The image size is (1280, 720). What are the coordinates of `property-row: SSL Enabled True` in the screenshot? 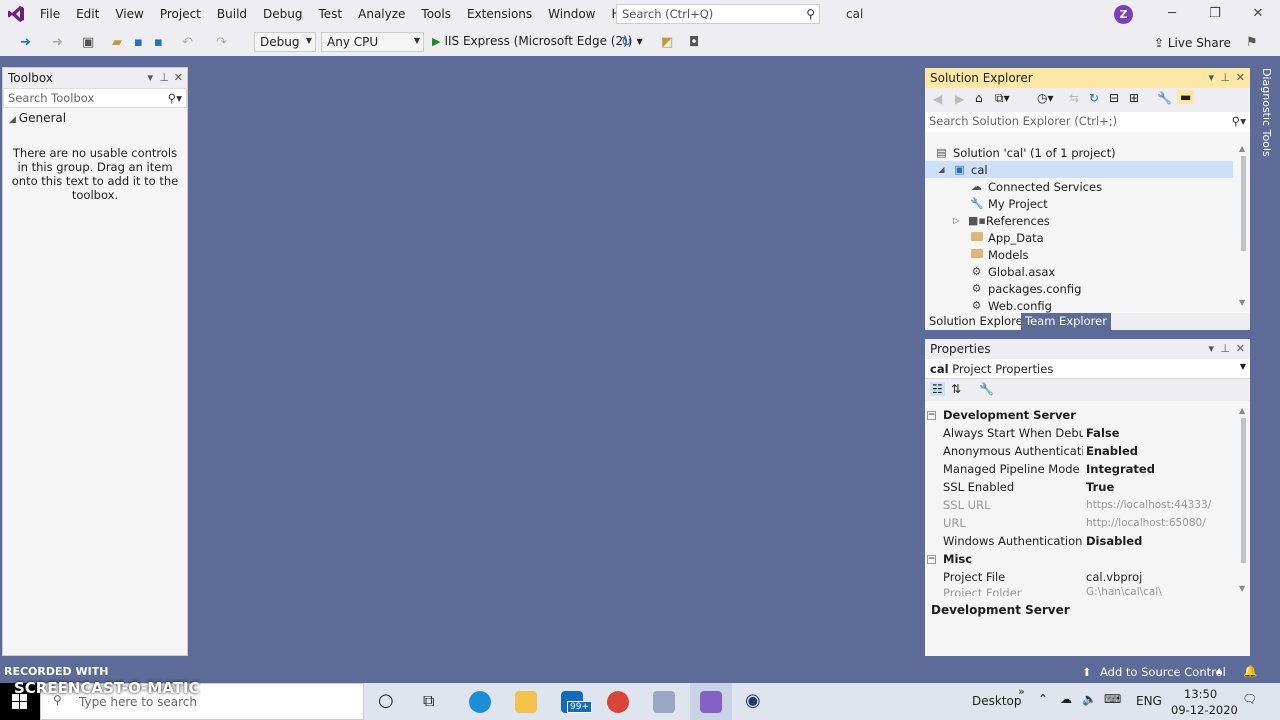 It's located at (1081, 487).